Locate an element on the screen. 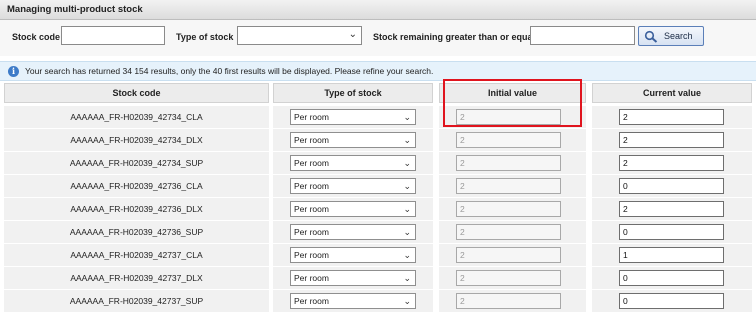  stock-code-cell: AAAAAA_FR-H02039_42734_SUP is located at coordinates (136, 163).